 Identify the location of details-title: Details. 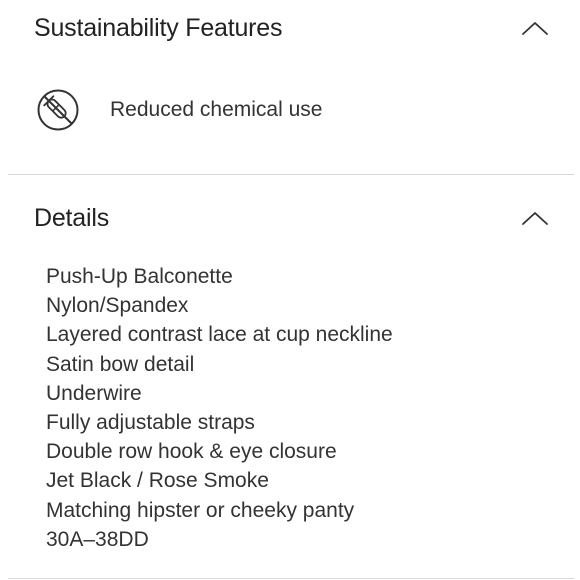
(72, 217).